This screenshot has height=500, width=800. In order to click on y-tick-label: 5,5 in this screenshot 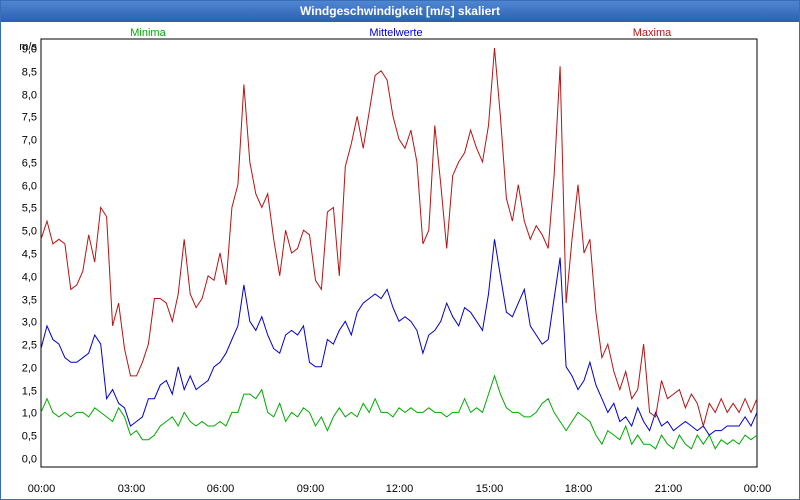, I will do `click(29, 209)`.